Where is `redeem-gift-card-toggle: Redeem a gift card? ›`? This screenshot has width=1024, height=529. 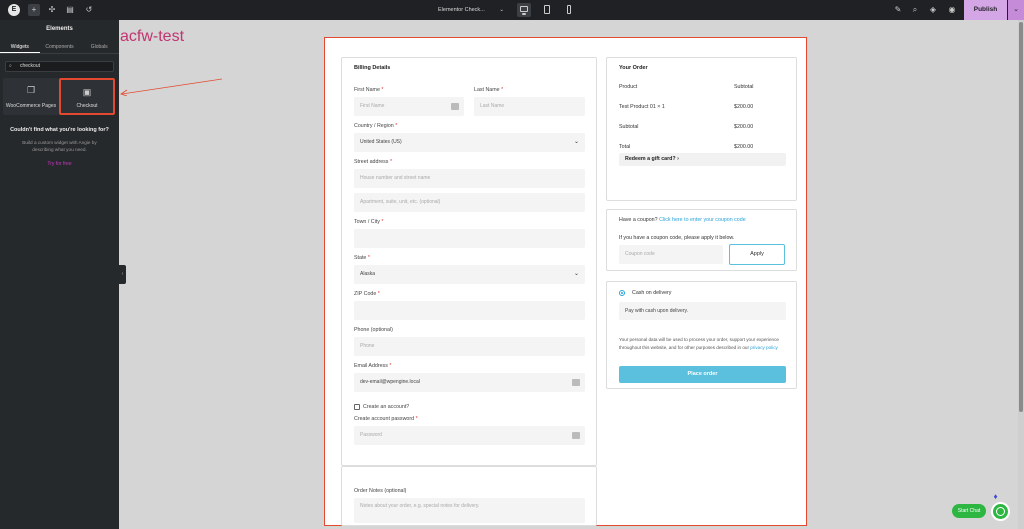
redeem-gift-card-toggle: Redeem a gift card? › is located at coordinates (702, 159).